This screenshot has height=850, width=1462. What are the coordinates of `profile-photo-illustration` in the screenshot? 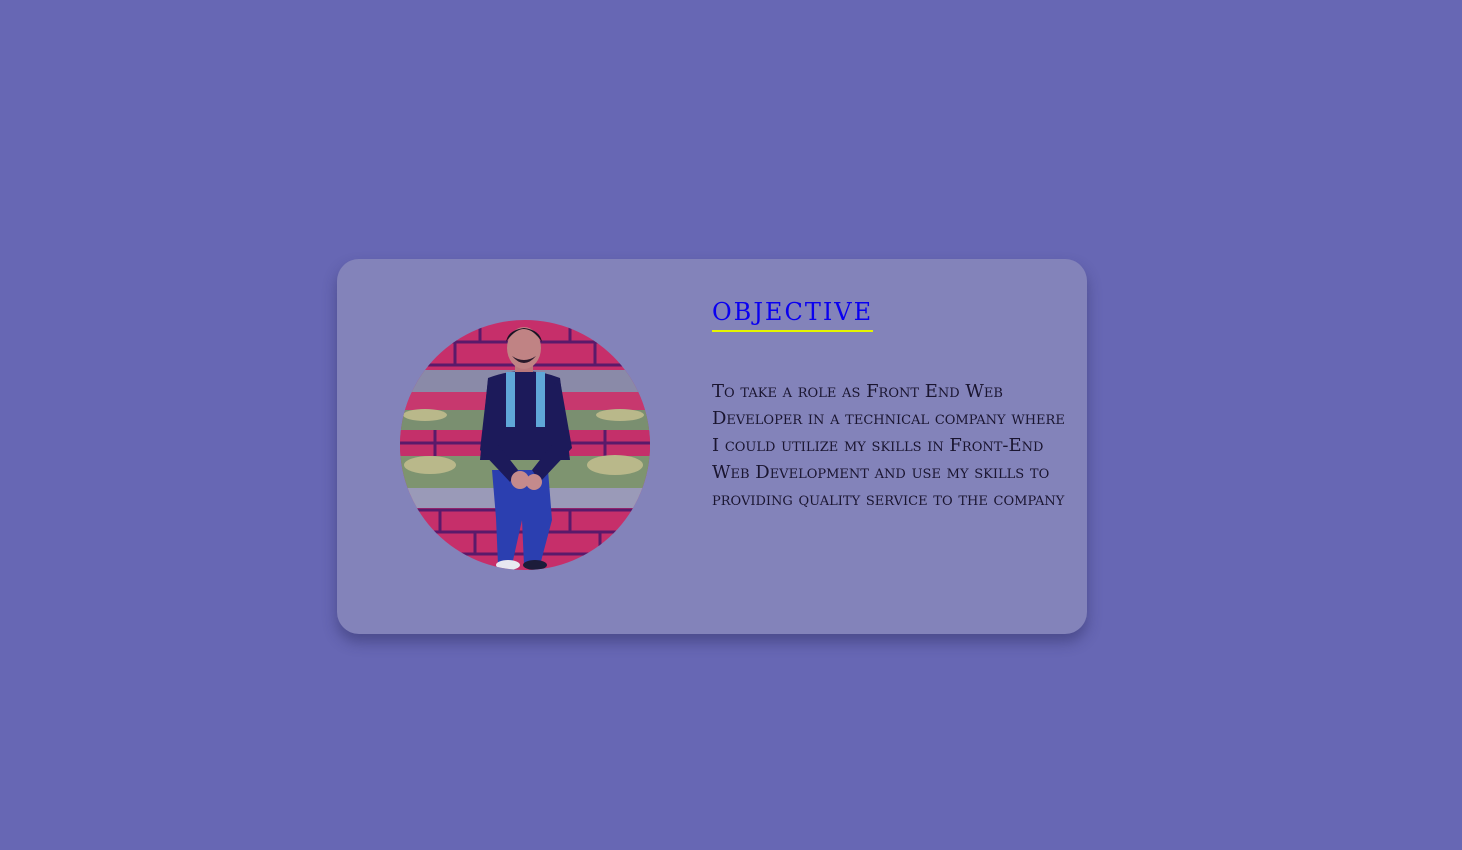 It's located at (525, 445).